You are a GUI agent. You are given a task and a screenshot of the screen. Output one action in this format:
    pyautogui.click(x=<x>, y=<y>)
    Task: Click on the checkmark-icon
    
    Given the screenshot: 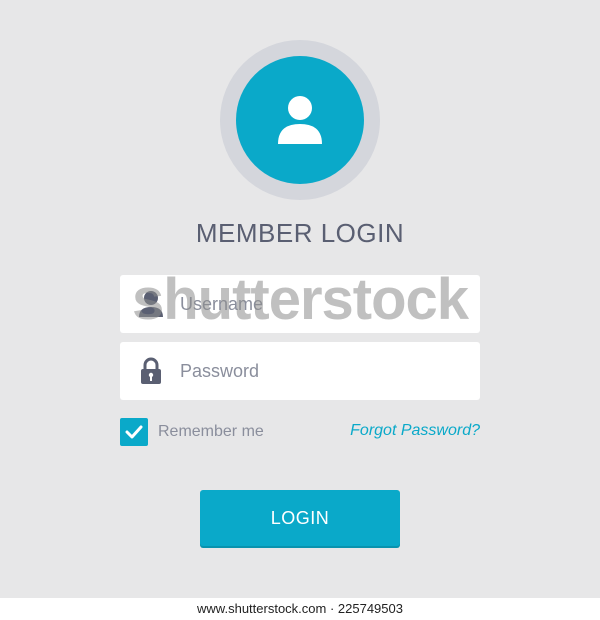 What is the action you would take?
    pyautogui.click(x=134, y=432)
    